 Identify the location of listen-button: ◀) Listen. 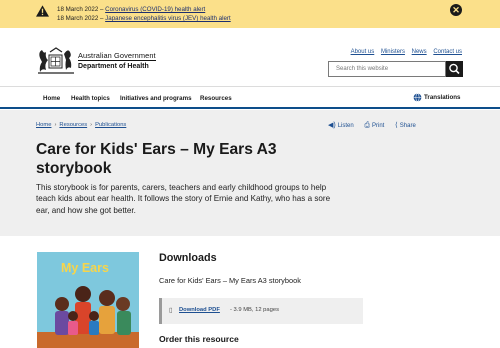
(341, 125).